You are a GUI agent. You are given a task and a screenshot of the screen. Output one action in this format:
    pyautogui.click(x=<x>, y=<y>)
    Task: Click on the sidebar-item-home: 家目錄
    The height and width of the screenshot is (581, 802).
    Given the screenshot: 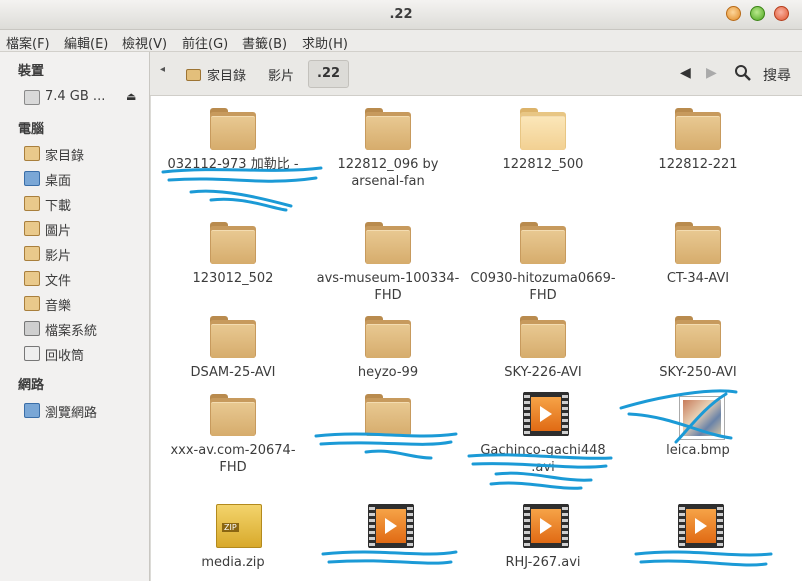 What is the action you would take?
    pyautogui.click(x=86, y=154)
    